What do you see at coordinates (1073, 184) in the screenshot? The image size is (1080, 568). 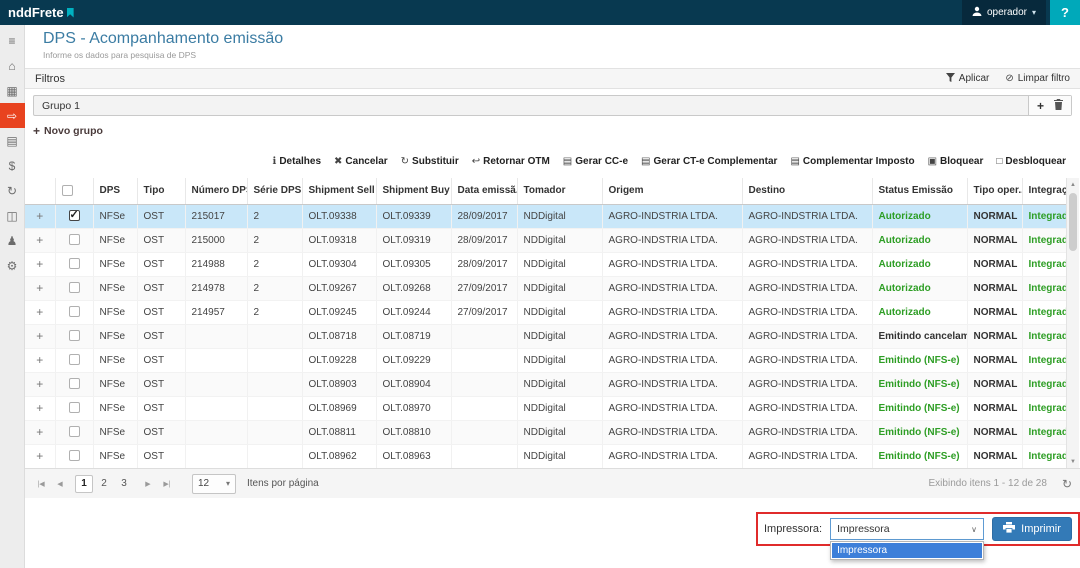 I see `scroll-up-button: ▲` at bounding box center [1073, 184].